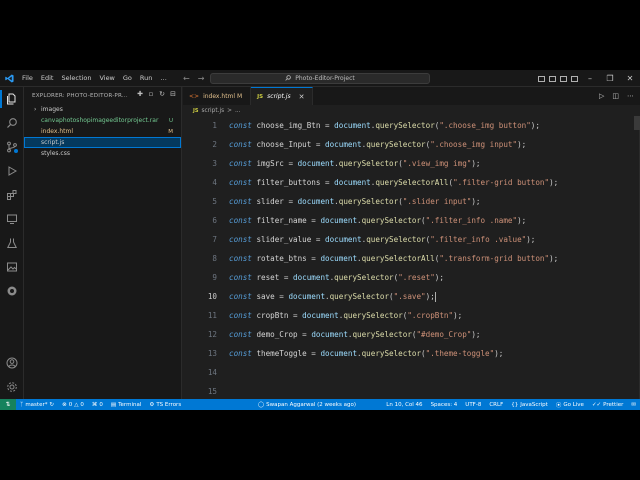 The image size is (640, 480). What do you see at coordinates (574, 78) in the screenshot?
I see `customize-layout-icon` at bounding box center [574, 78].